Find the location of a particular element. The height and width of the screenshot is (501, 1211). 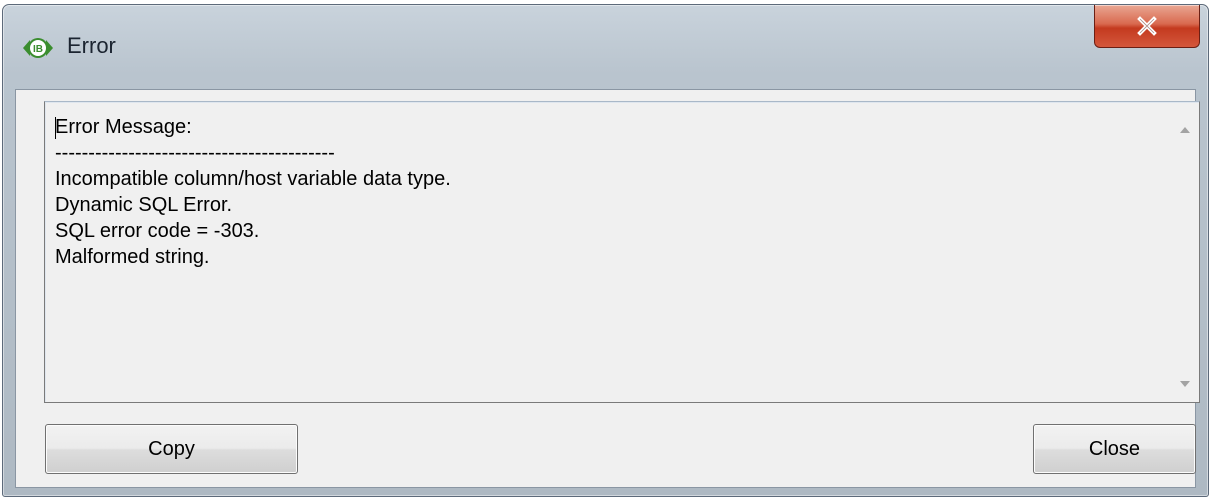

message-line: Dynamic SQL Error. is located at coordinates (144, 205).